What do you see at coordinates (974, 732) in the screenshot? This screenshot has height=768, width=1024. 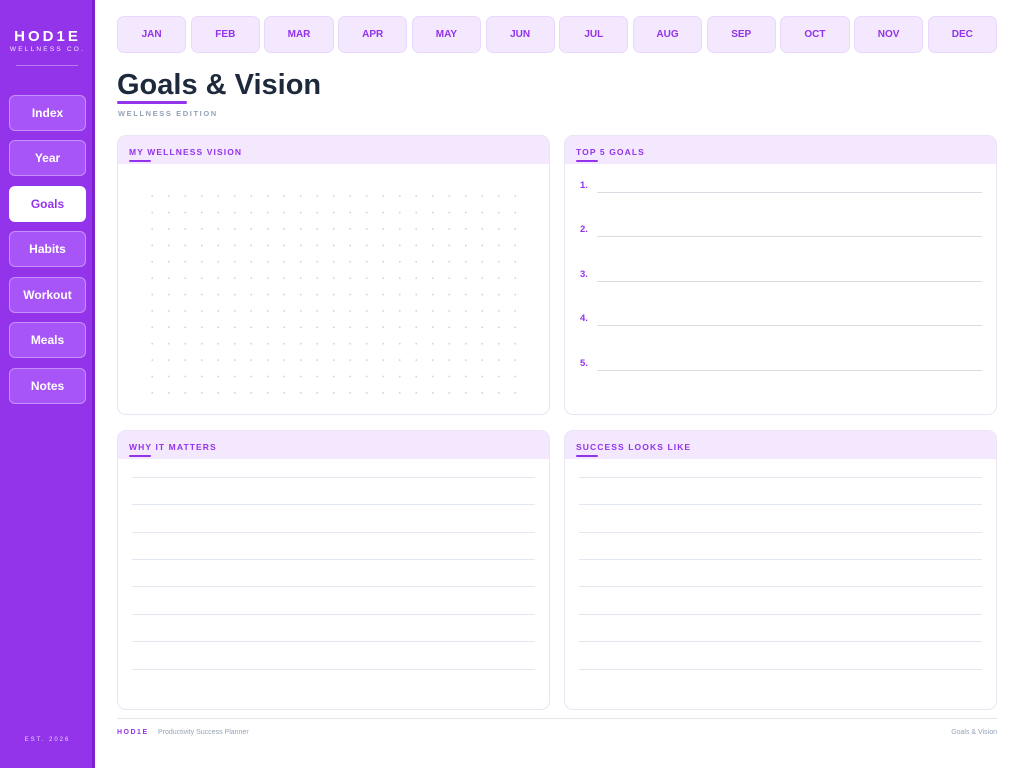 I see `footer-page-name: Goals & Vision` at bounding box center [974, 732].